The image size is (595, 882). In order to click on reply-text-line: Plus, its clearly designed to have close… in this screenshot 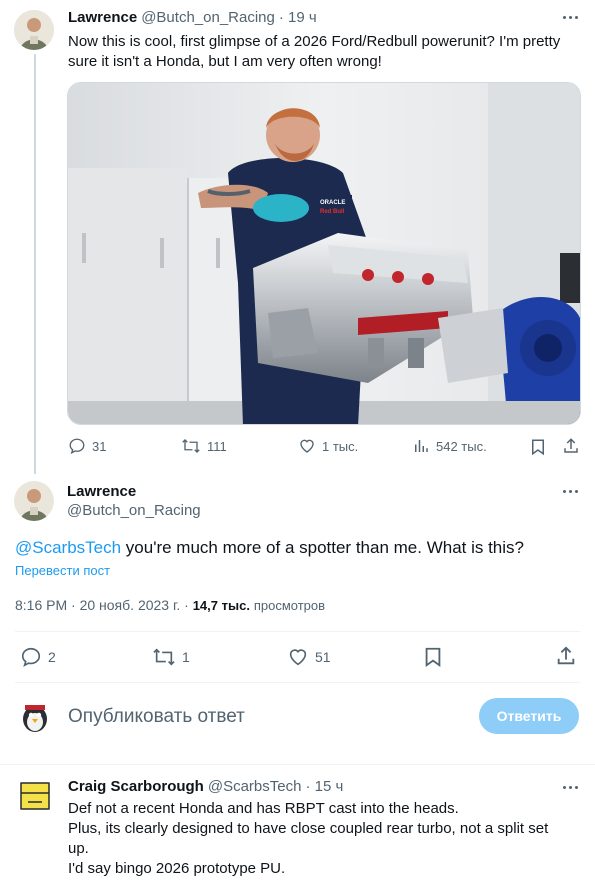, I will do `click(308, 828)`.